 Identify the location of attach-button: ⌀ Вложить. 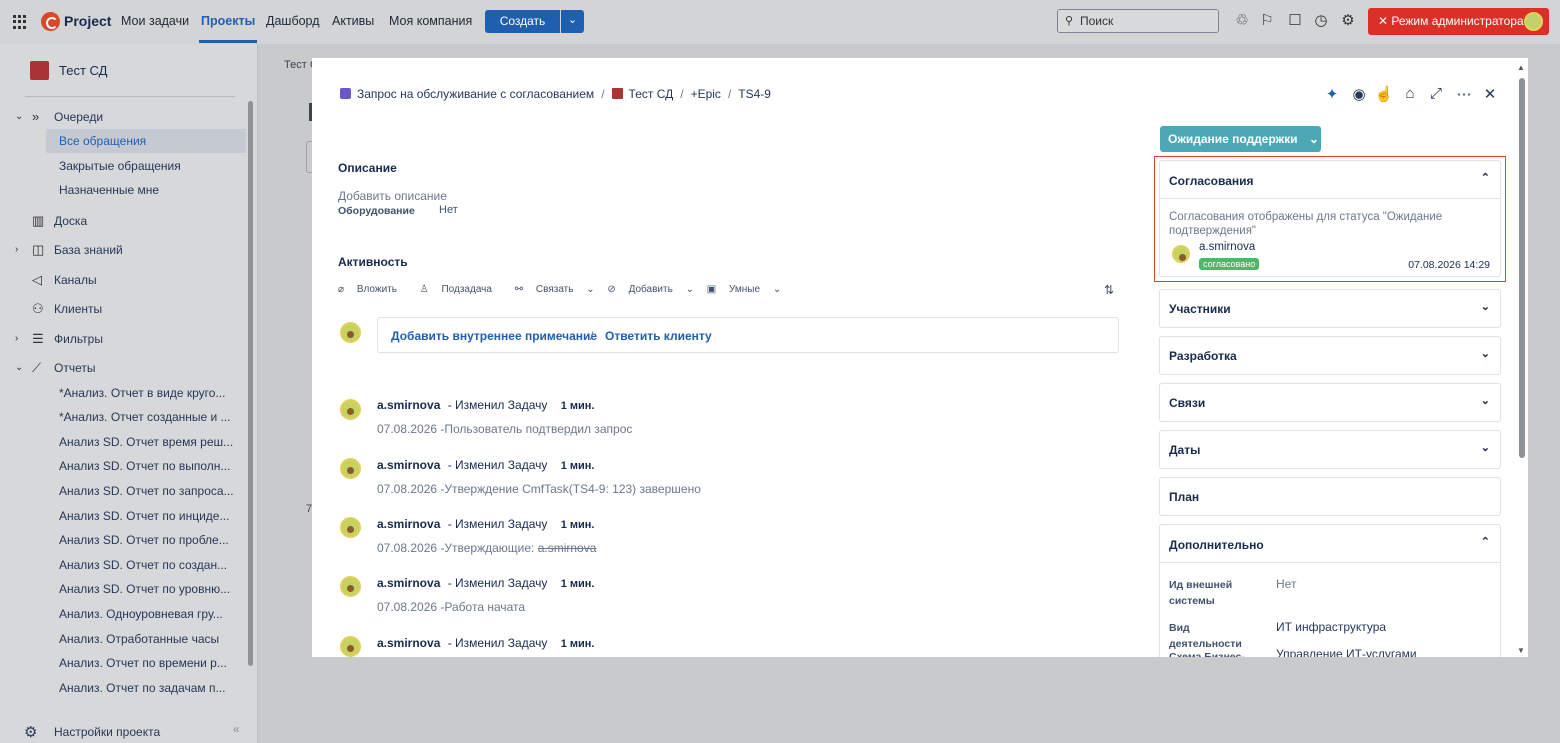
(372, 289).